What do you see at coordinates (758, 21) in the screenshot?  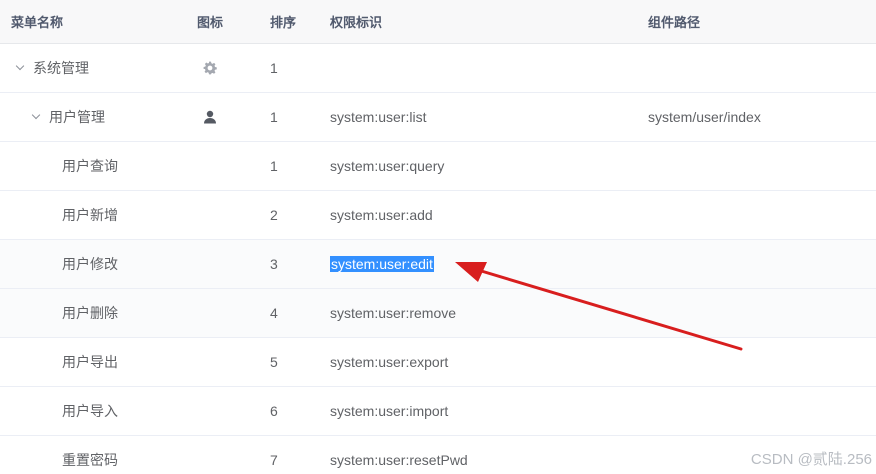 I see `header-component-path: 组件路径` at bounding box center [758, 21].